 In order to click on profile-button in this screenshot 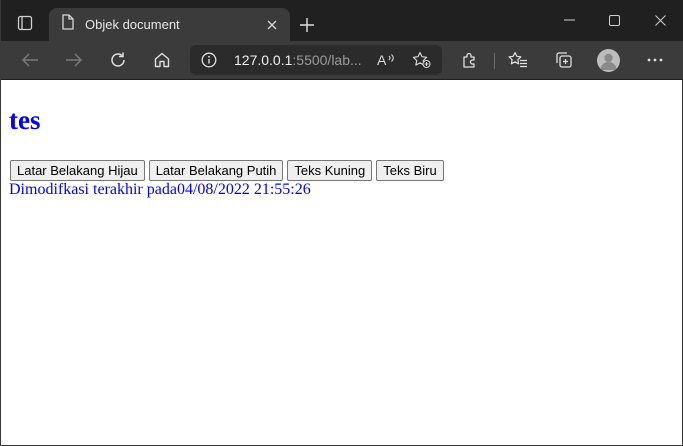, I will do `click(608, 60)`.